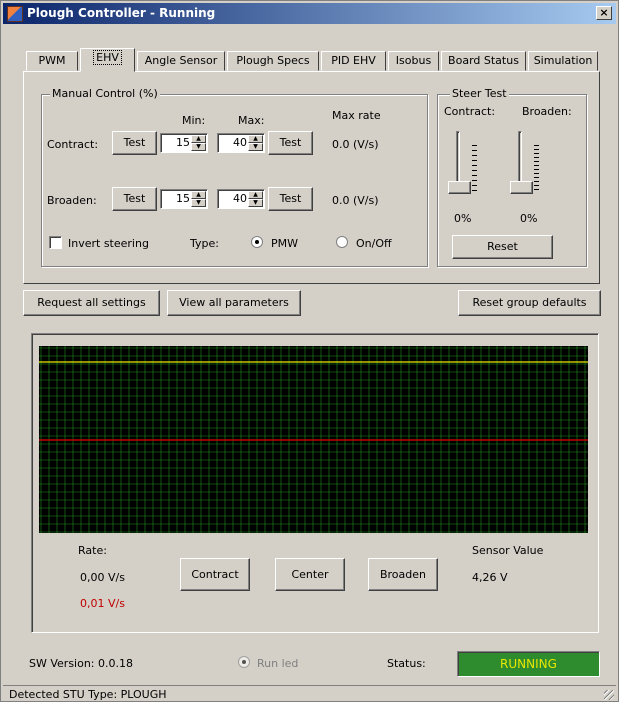  What do you see at coordinates (134, 199) in the screenshot?
I see `broaden-min-test-button: Test` at bounding box center [134, 199].